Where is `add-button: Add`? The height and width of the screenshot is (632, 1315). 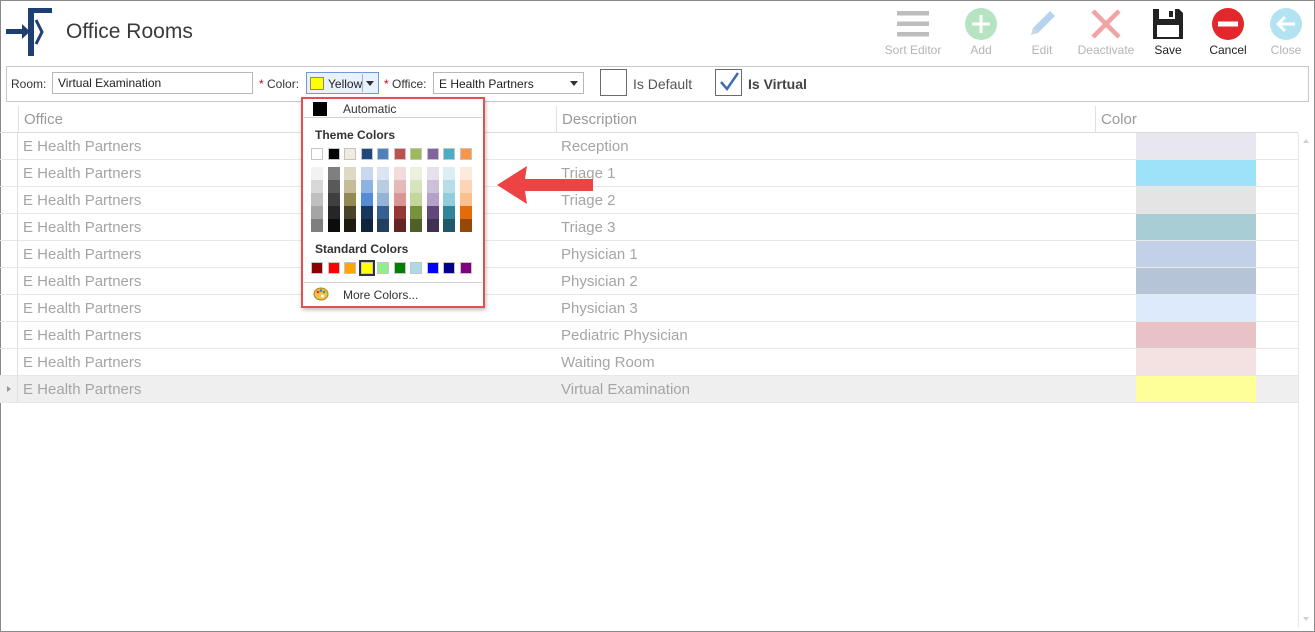 add-button: Add is located at coordinates (981, 33).